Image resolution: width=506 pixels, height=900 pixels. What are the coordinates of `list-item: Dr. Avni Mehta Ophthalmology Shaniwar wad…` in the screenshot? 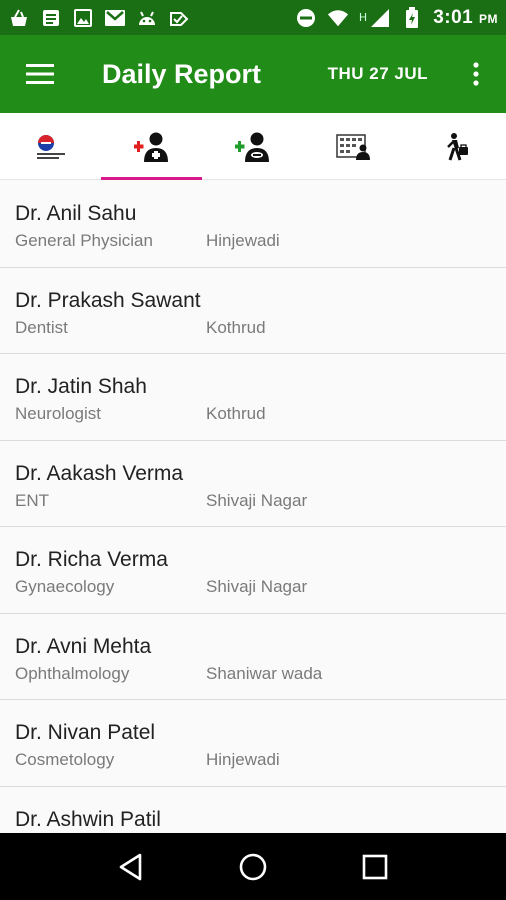 It's located at (253, 656).